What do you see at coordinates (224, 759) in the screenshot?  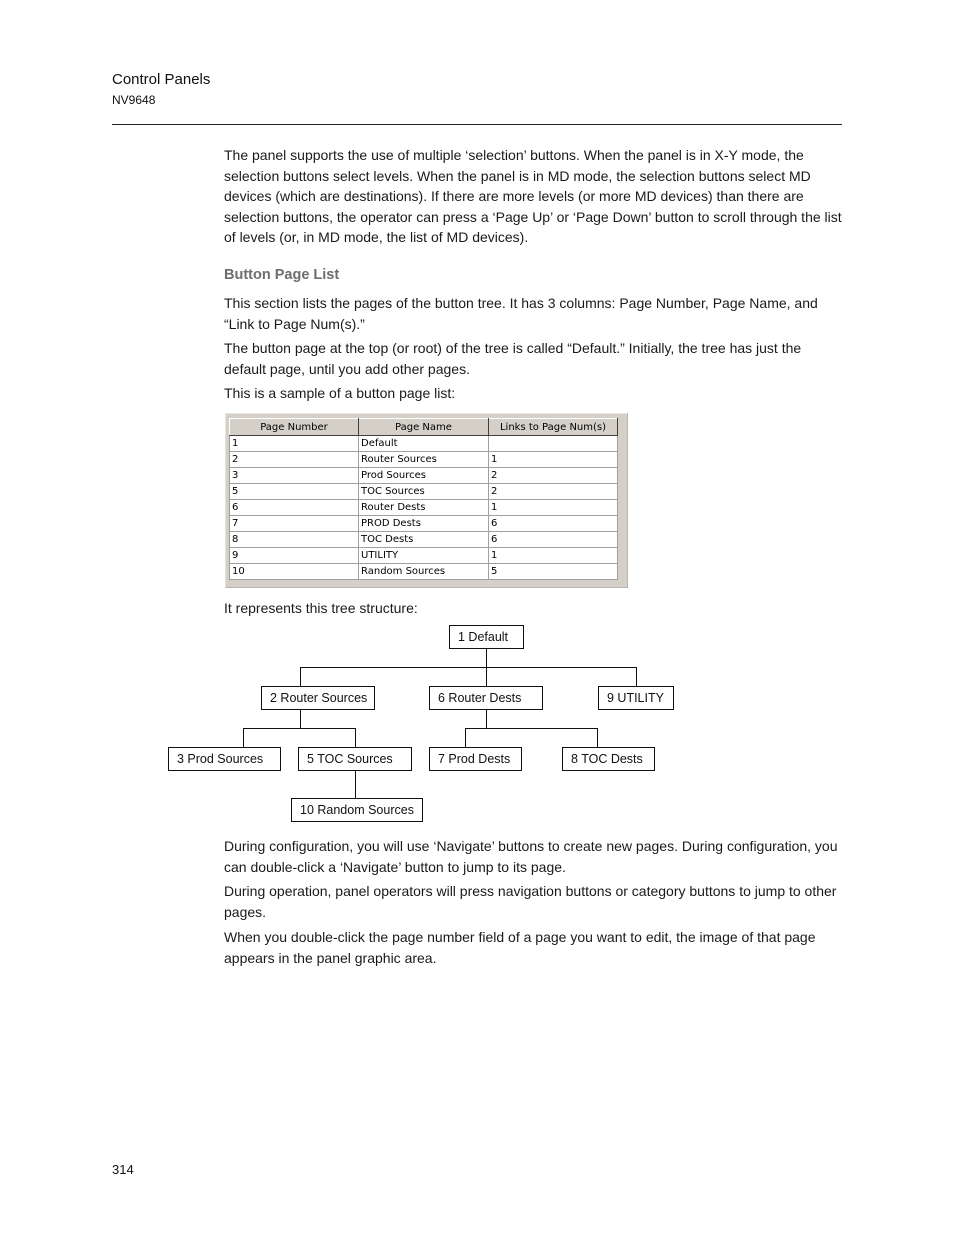 I see `tree-node-3: 3 Prod Sources` at bounding box center [224, 759].